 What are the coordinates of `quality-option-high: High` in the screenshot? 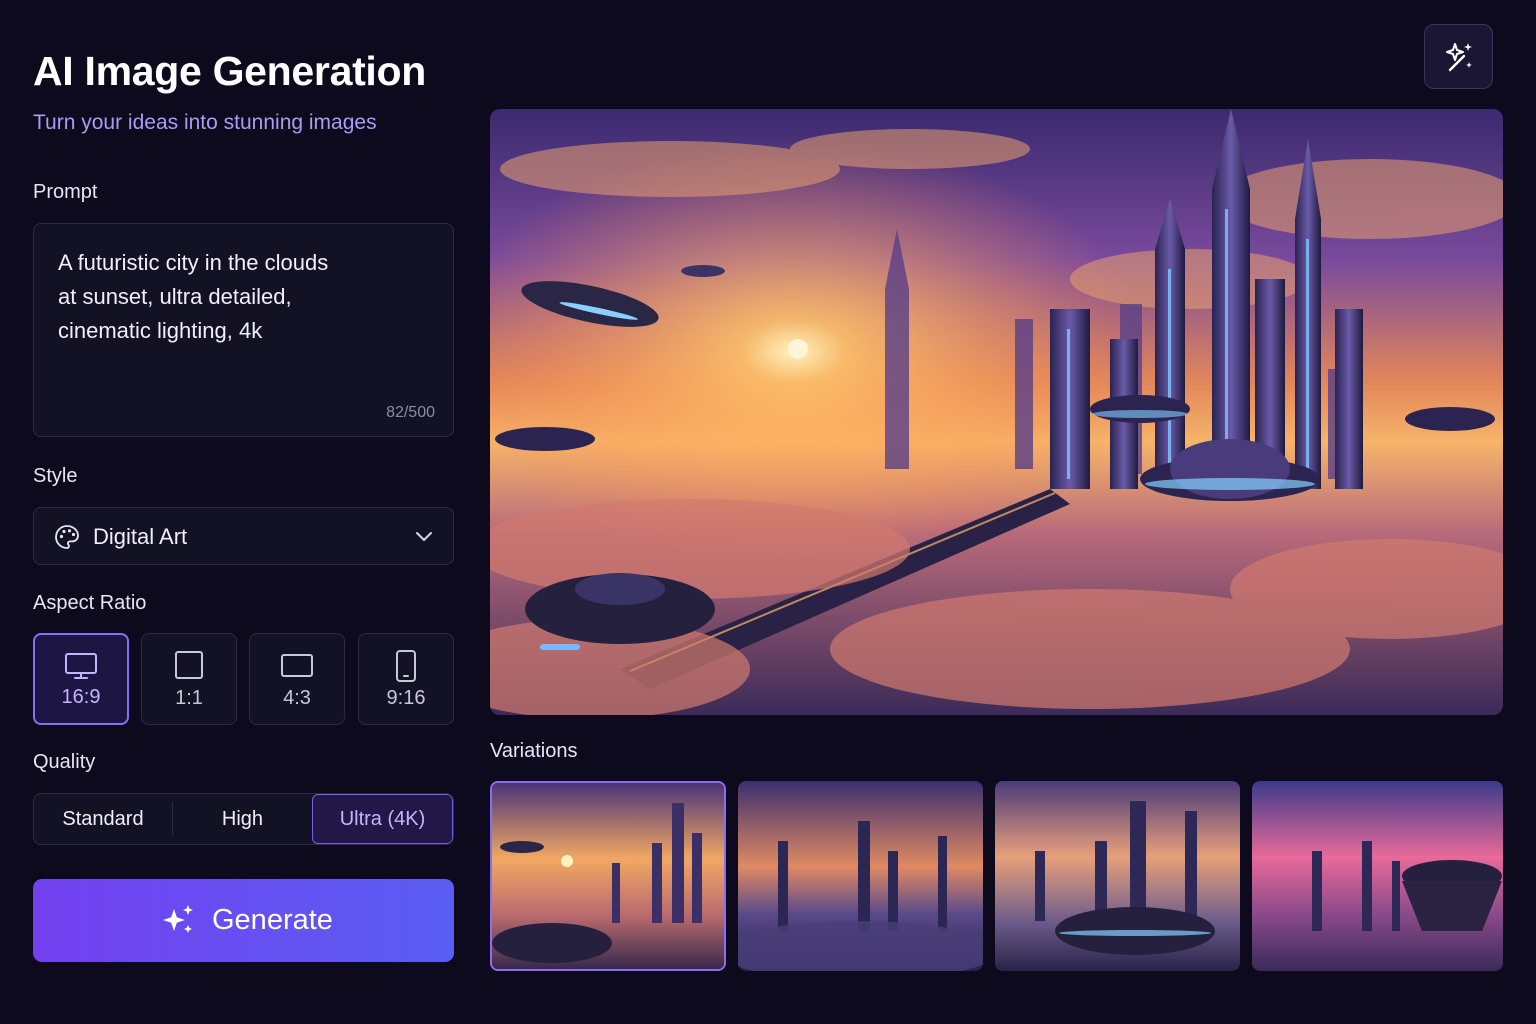 It's located at (242, 819).